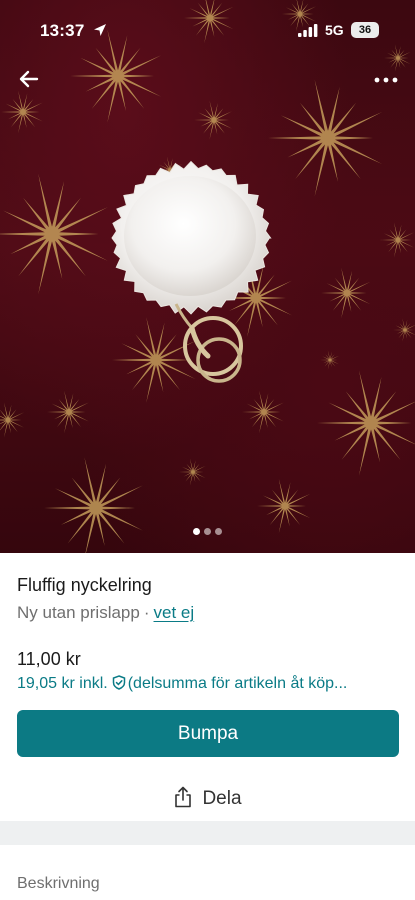 The image size is (415, 900). I want to click on item-meta: Ny utan prislapp · vet ej, so click(105, 613).